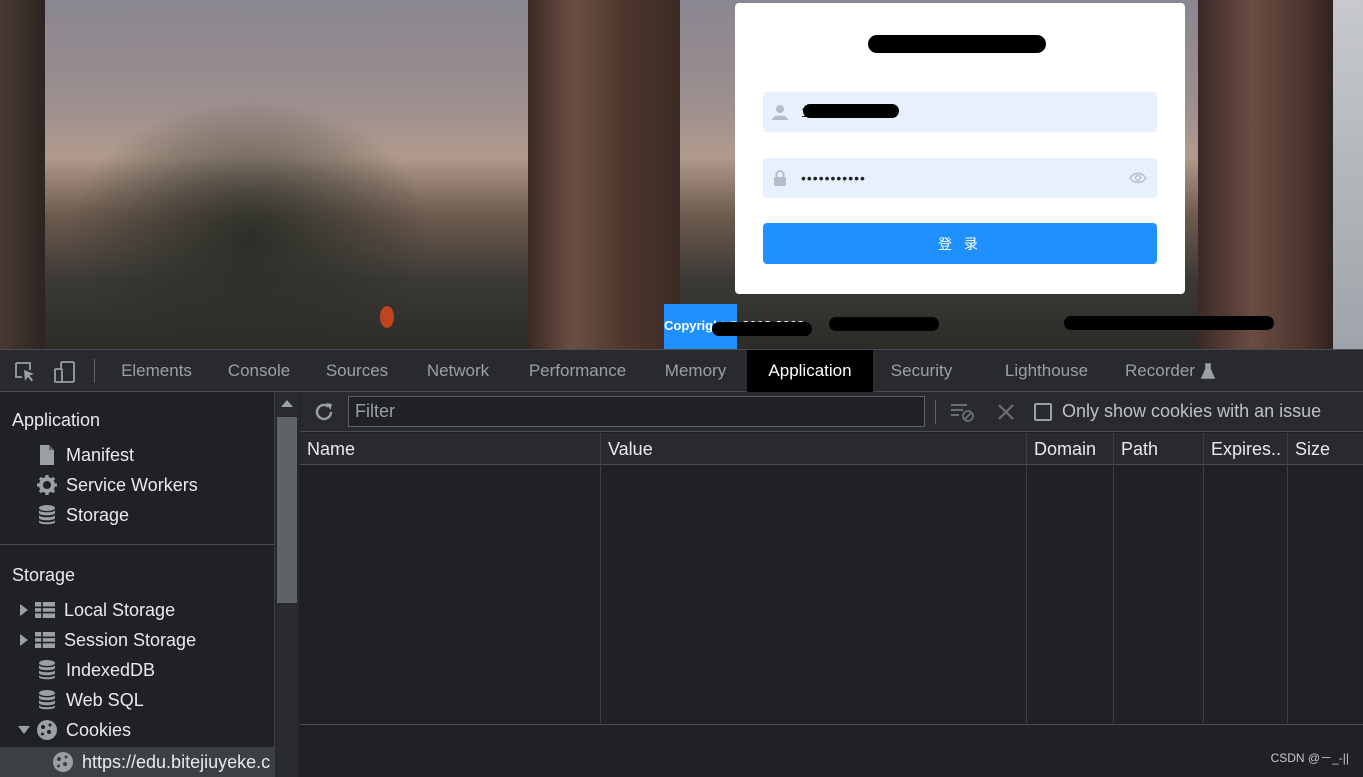  I want to click on tabbar-separator, so click(94, 371).